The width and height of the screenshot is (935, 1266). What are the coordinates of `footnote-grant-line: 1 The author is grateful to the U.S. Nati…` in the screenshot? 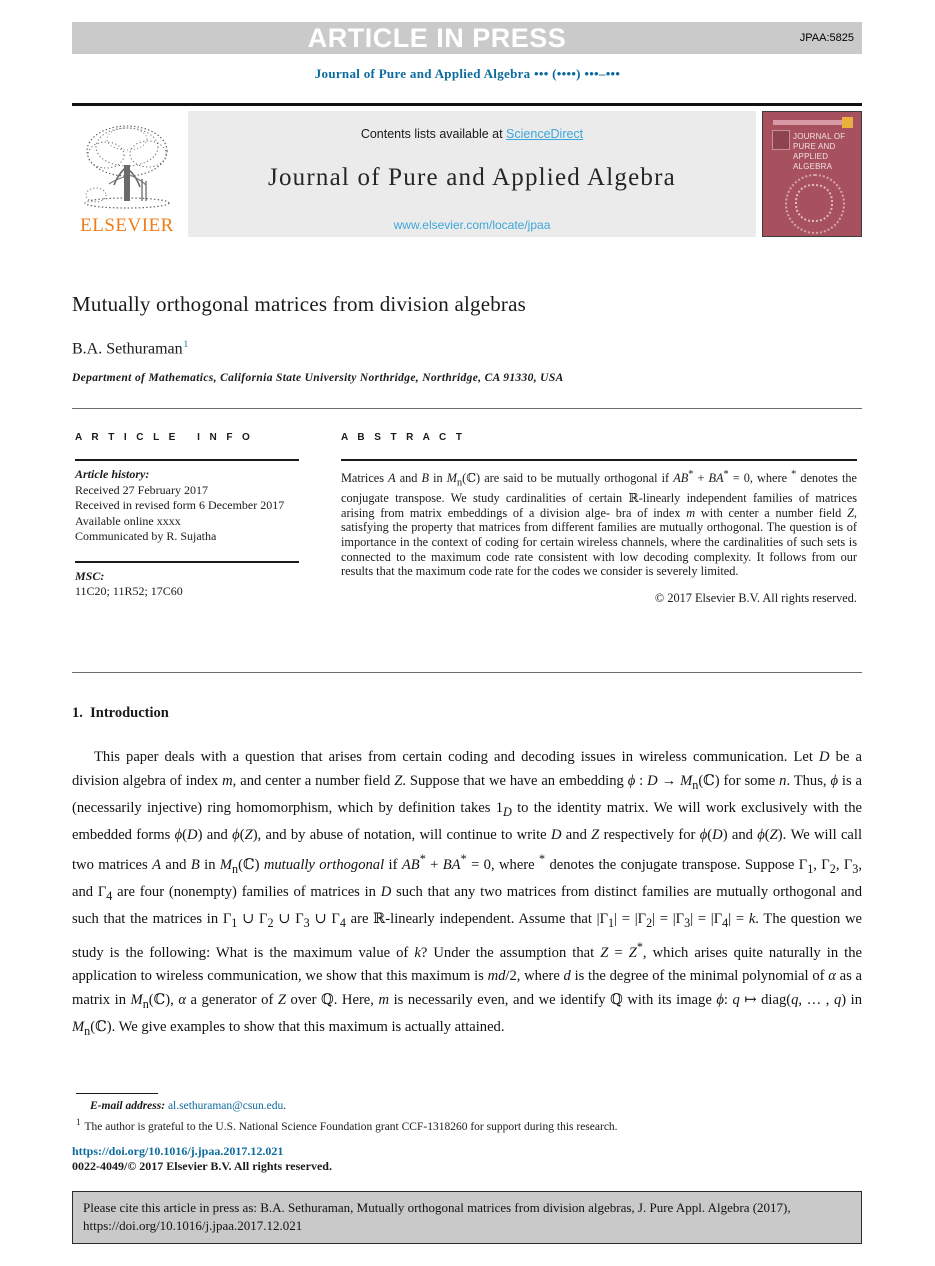 It's located at (466, 1124).